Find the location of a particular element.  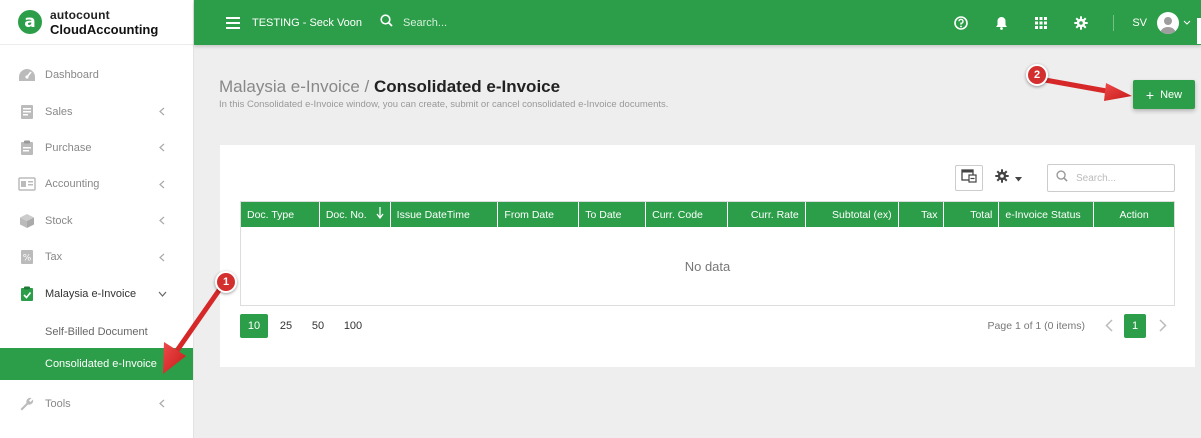

column-header-einvoice-status: e-Invoice Status is located at coordinates (1047, 214).